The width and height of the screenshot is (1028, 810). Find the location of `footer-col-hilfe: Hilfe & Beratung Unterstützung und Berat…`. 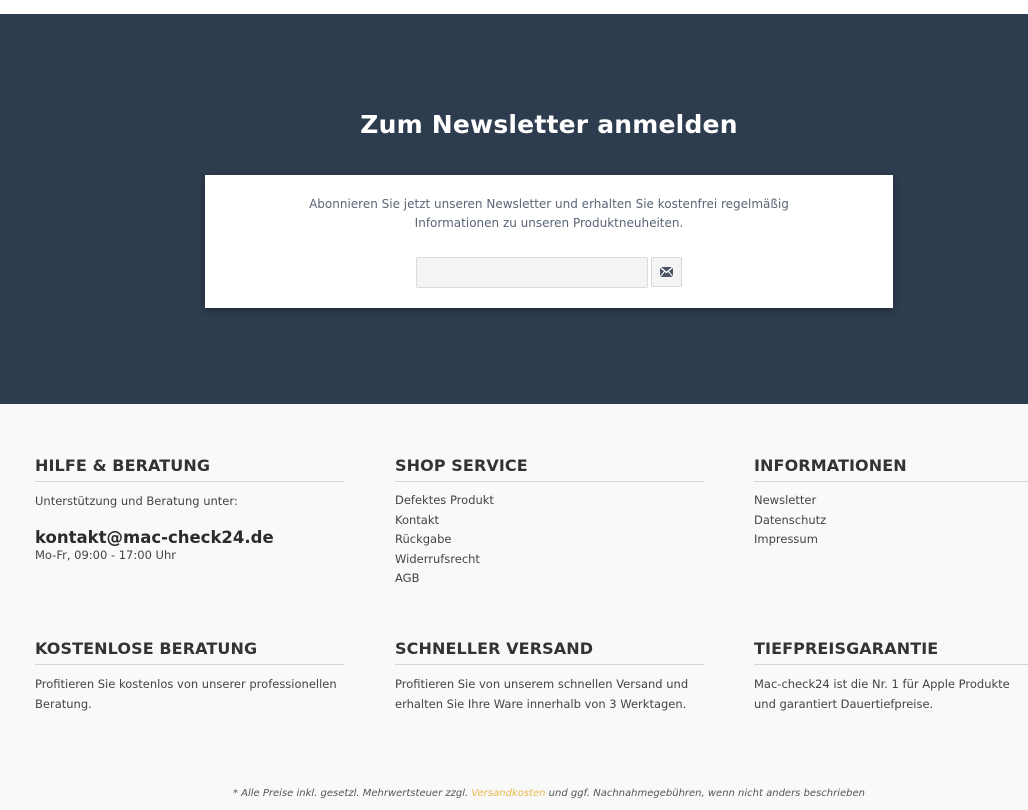

footer-col-hilfe: Hilfe & Beratung Unterstützung und Berat… is located at coordinates (189, 509).